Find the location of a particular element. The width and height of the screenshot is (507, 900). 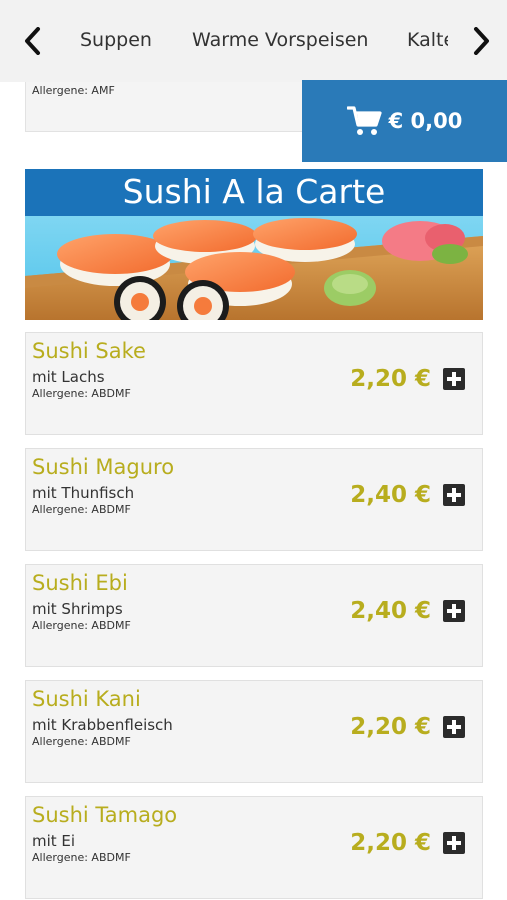

nav-next-button is located at coordinates (482, 41).